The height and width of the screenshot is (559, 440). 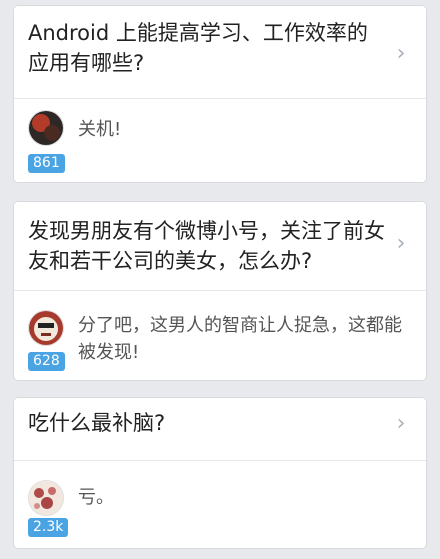 What do you see at coordinates (48, 527) in the screenshot?
I see `vote-count-badge: 2.3k` at bounding box center [48, 527].